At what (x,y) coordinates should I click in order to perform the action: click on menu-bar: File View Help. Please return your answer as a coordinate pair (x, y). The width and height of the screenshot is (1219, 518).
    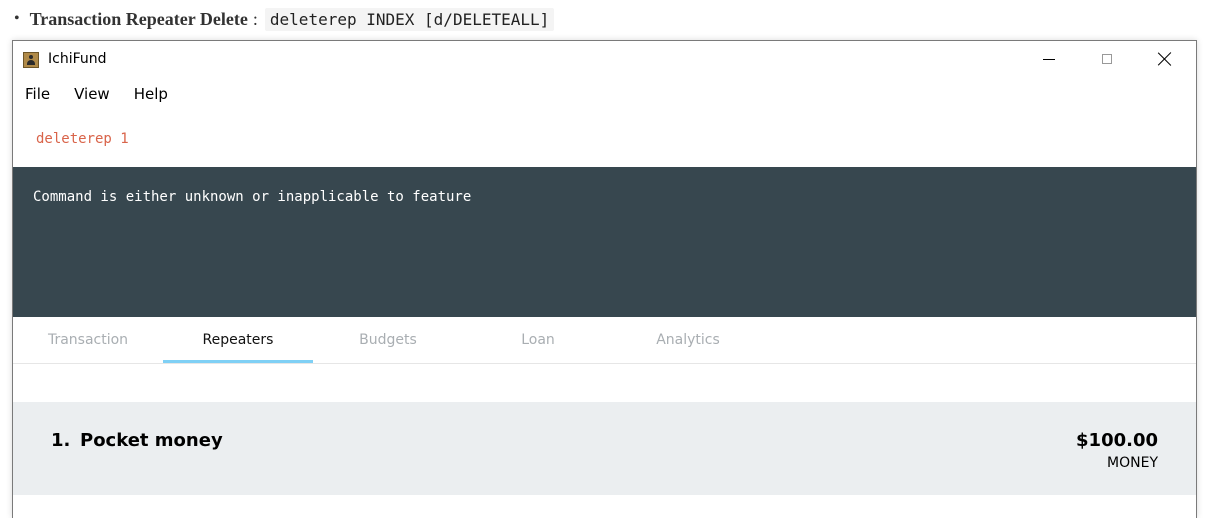
    Looking at the image, I should click on (106, 96).